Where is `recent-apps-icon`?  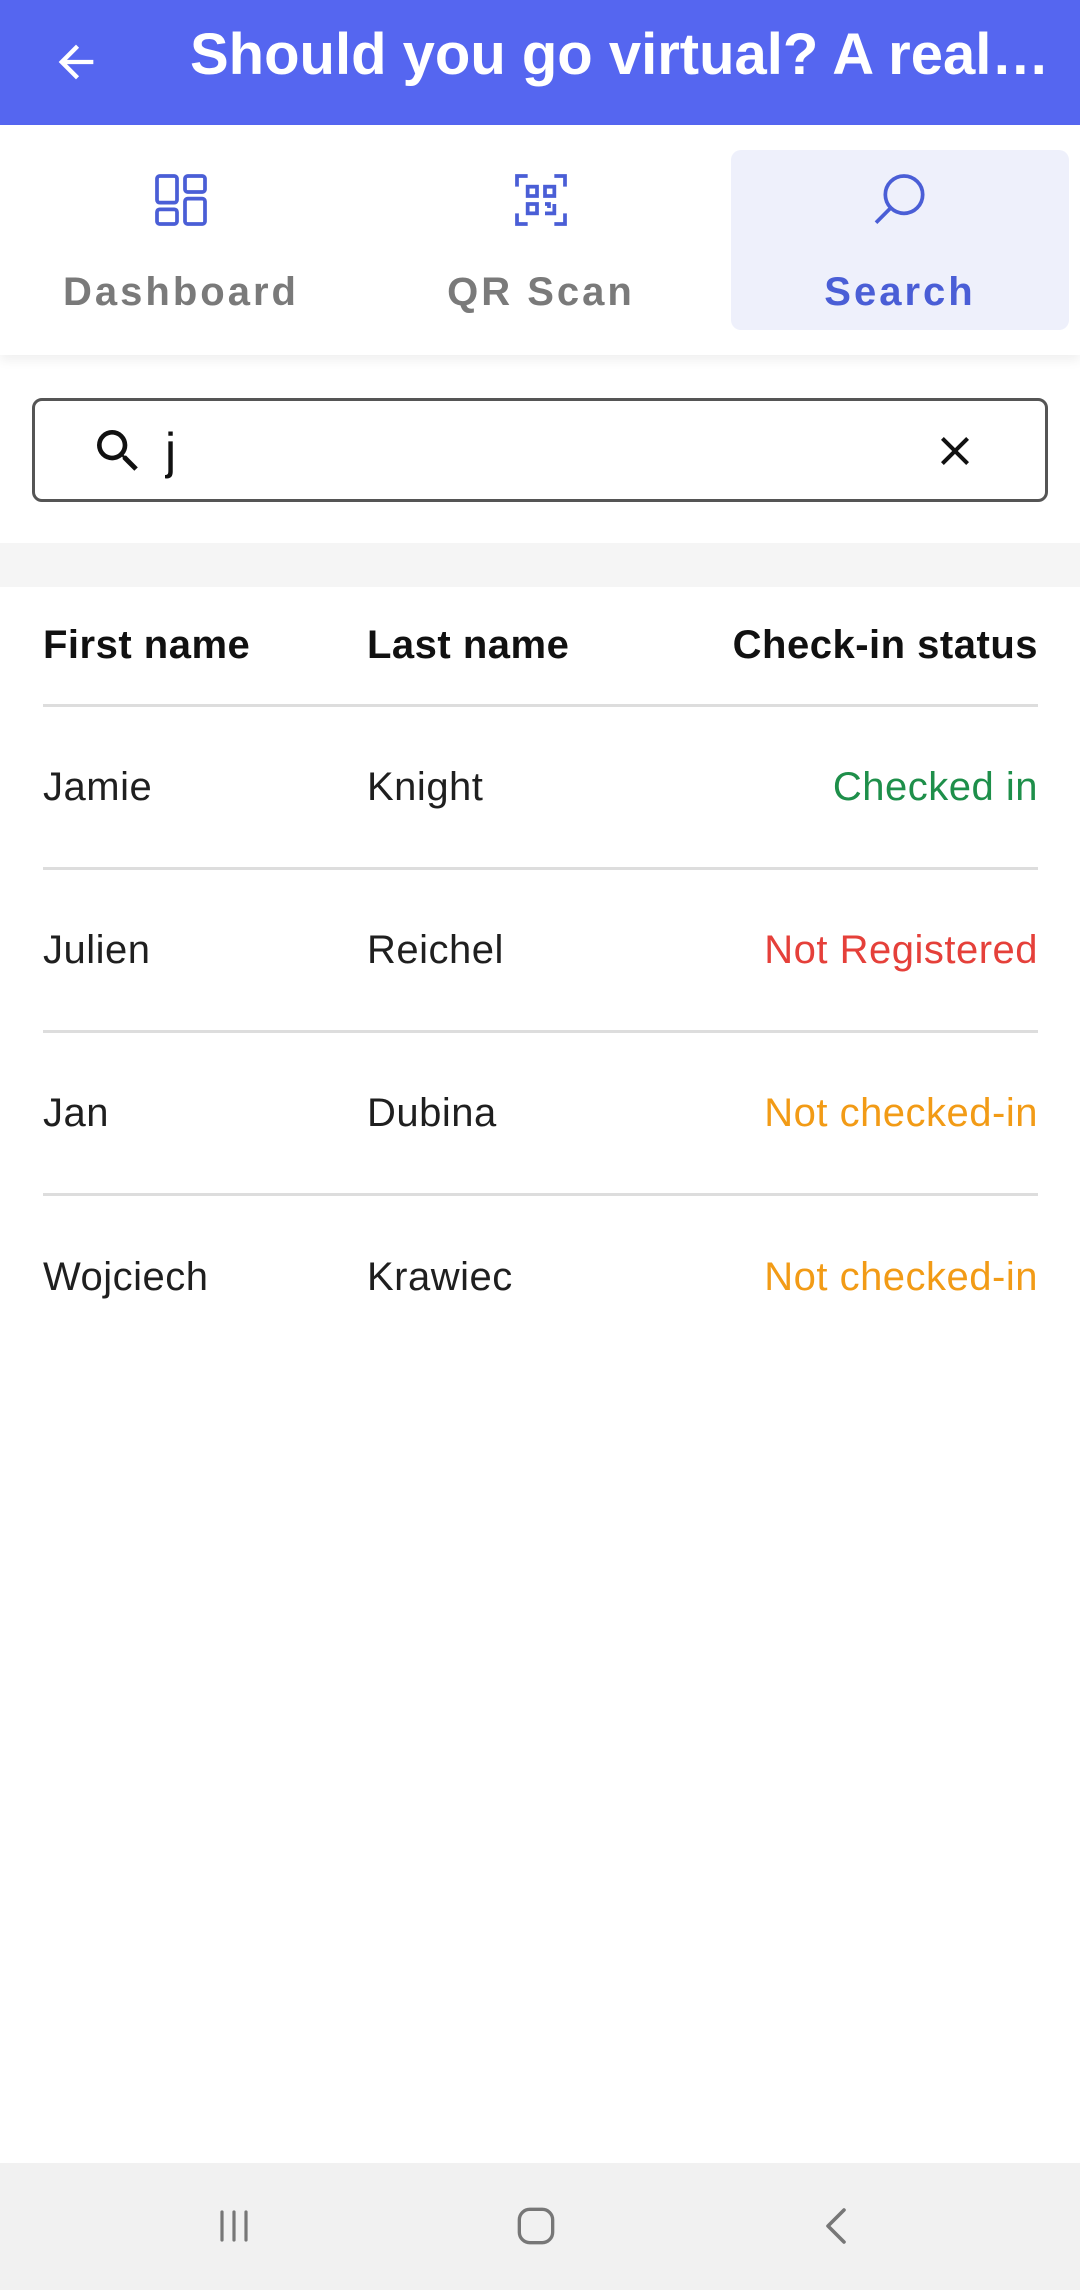
recent-apps-icon is located at coordinates (234, 2226).